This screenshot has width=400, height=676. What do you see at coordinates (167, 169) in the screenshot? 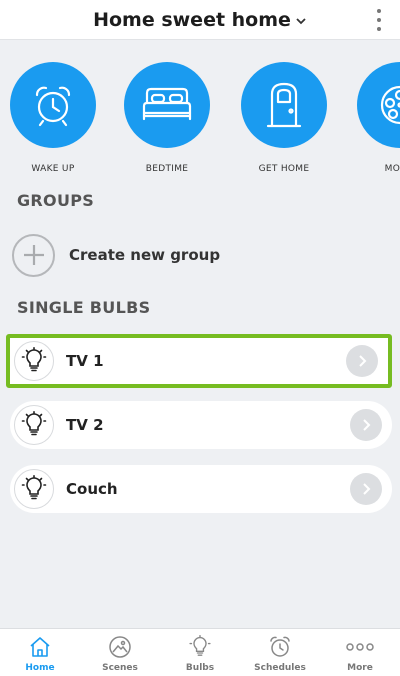
I see `scene-label: BEDTIME` at bounding box center [167, 169].